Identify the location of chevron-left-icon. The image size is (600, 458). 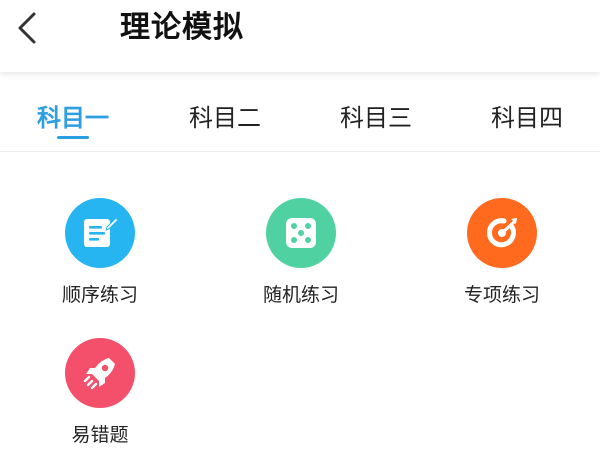
(27, 28).